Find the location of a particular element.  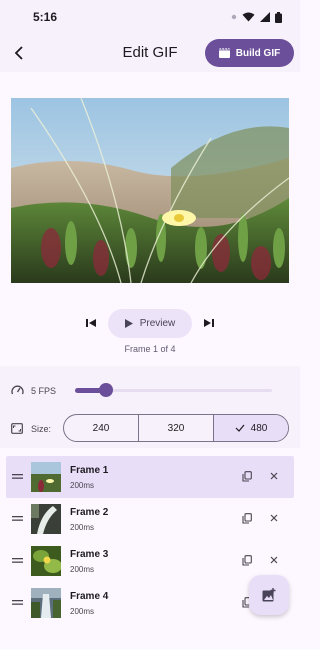

frame-name: Frame 1 is located at coordinates (89, 470).